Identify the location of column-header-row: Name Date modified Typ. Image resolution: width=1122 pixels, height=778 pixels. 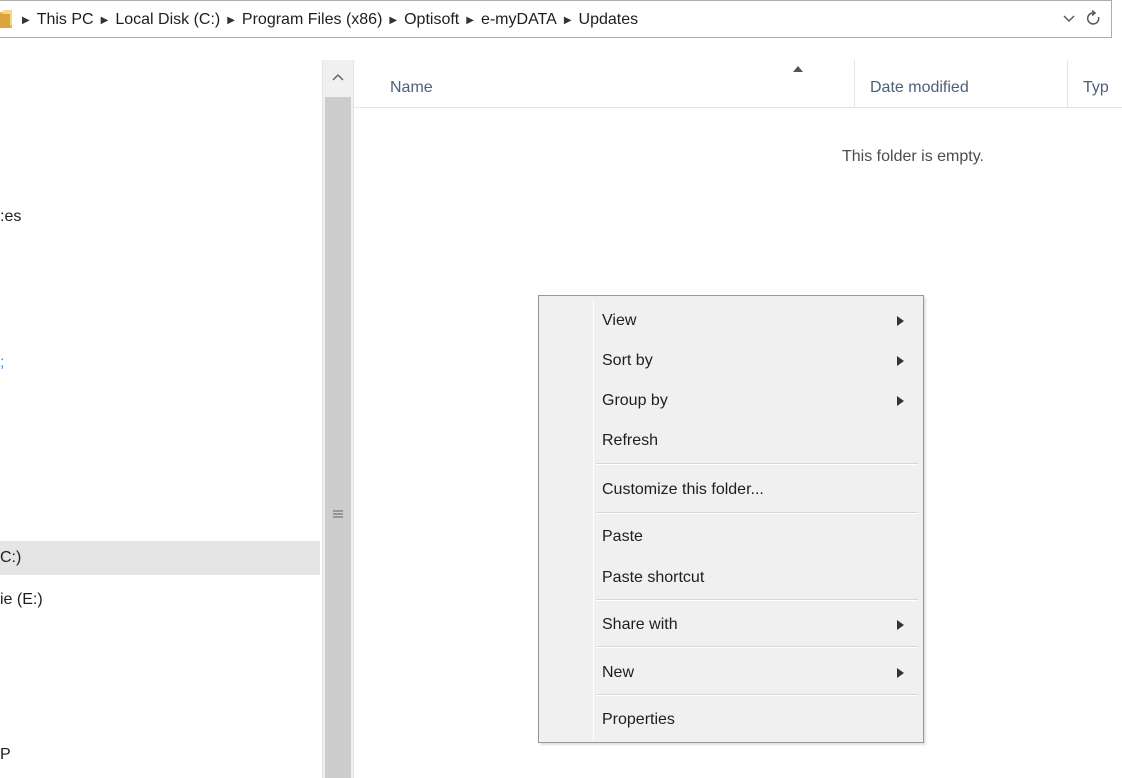
(738, 84).